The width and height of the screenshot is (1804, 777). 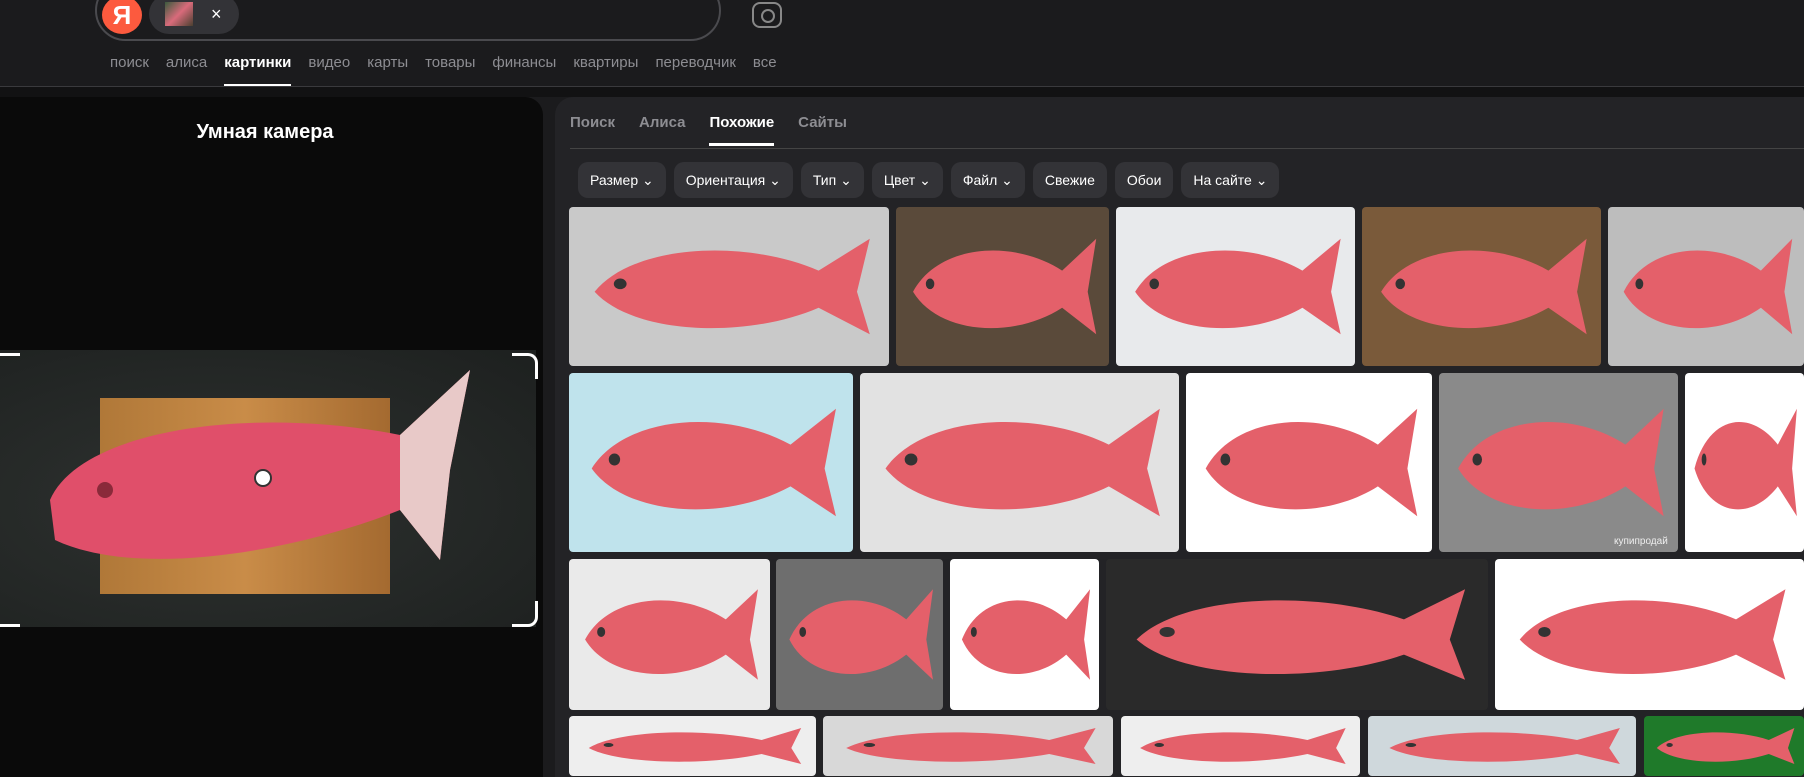 I want to click on nav-7: квартиры, so click(x=605, y=70).